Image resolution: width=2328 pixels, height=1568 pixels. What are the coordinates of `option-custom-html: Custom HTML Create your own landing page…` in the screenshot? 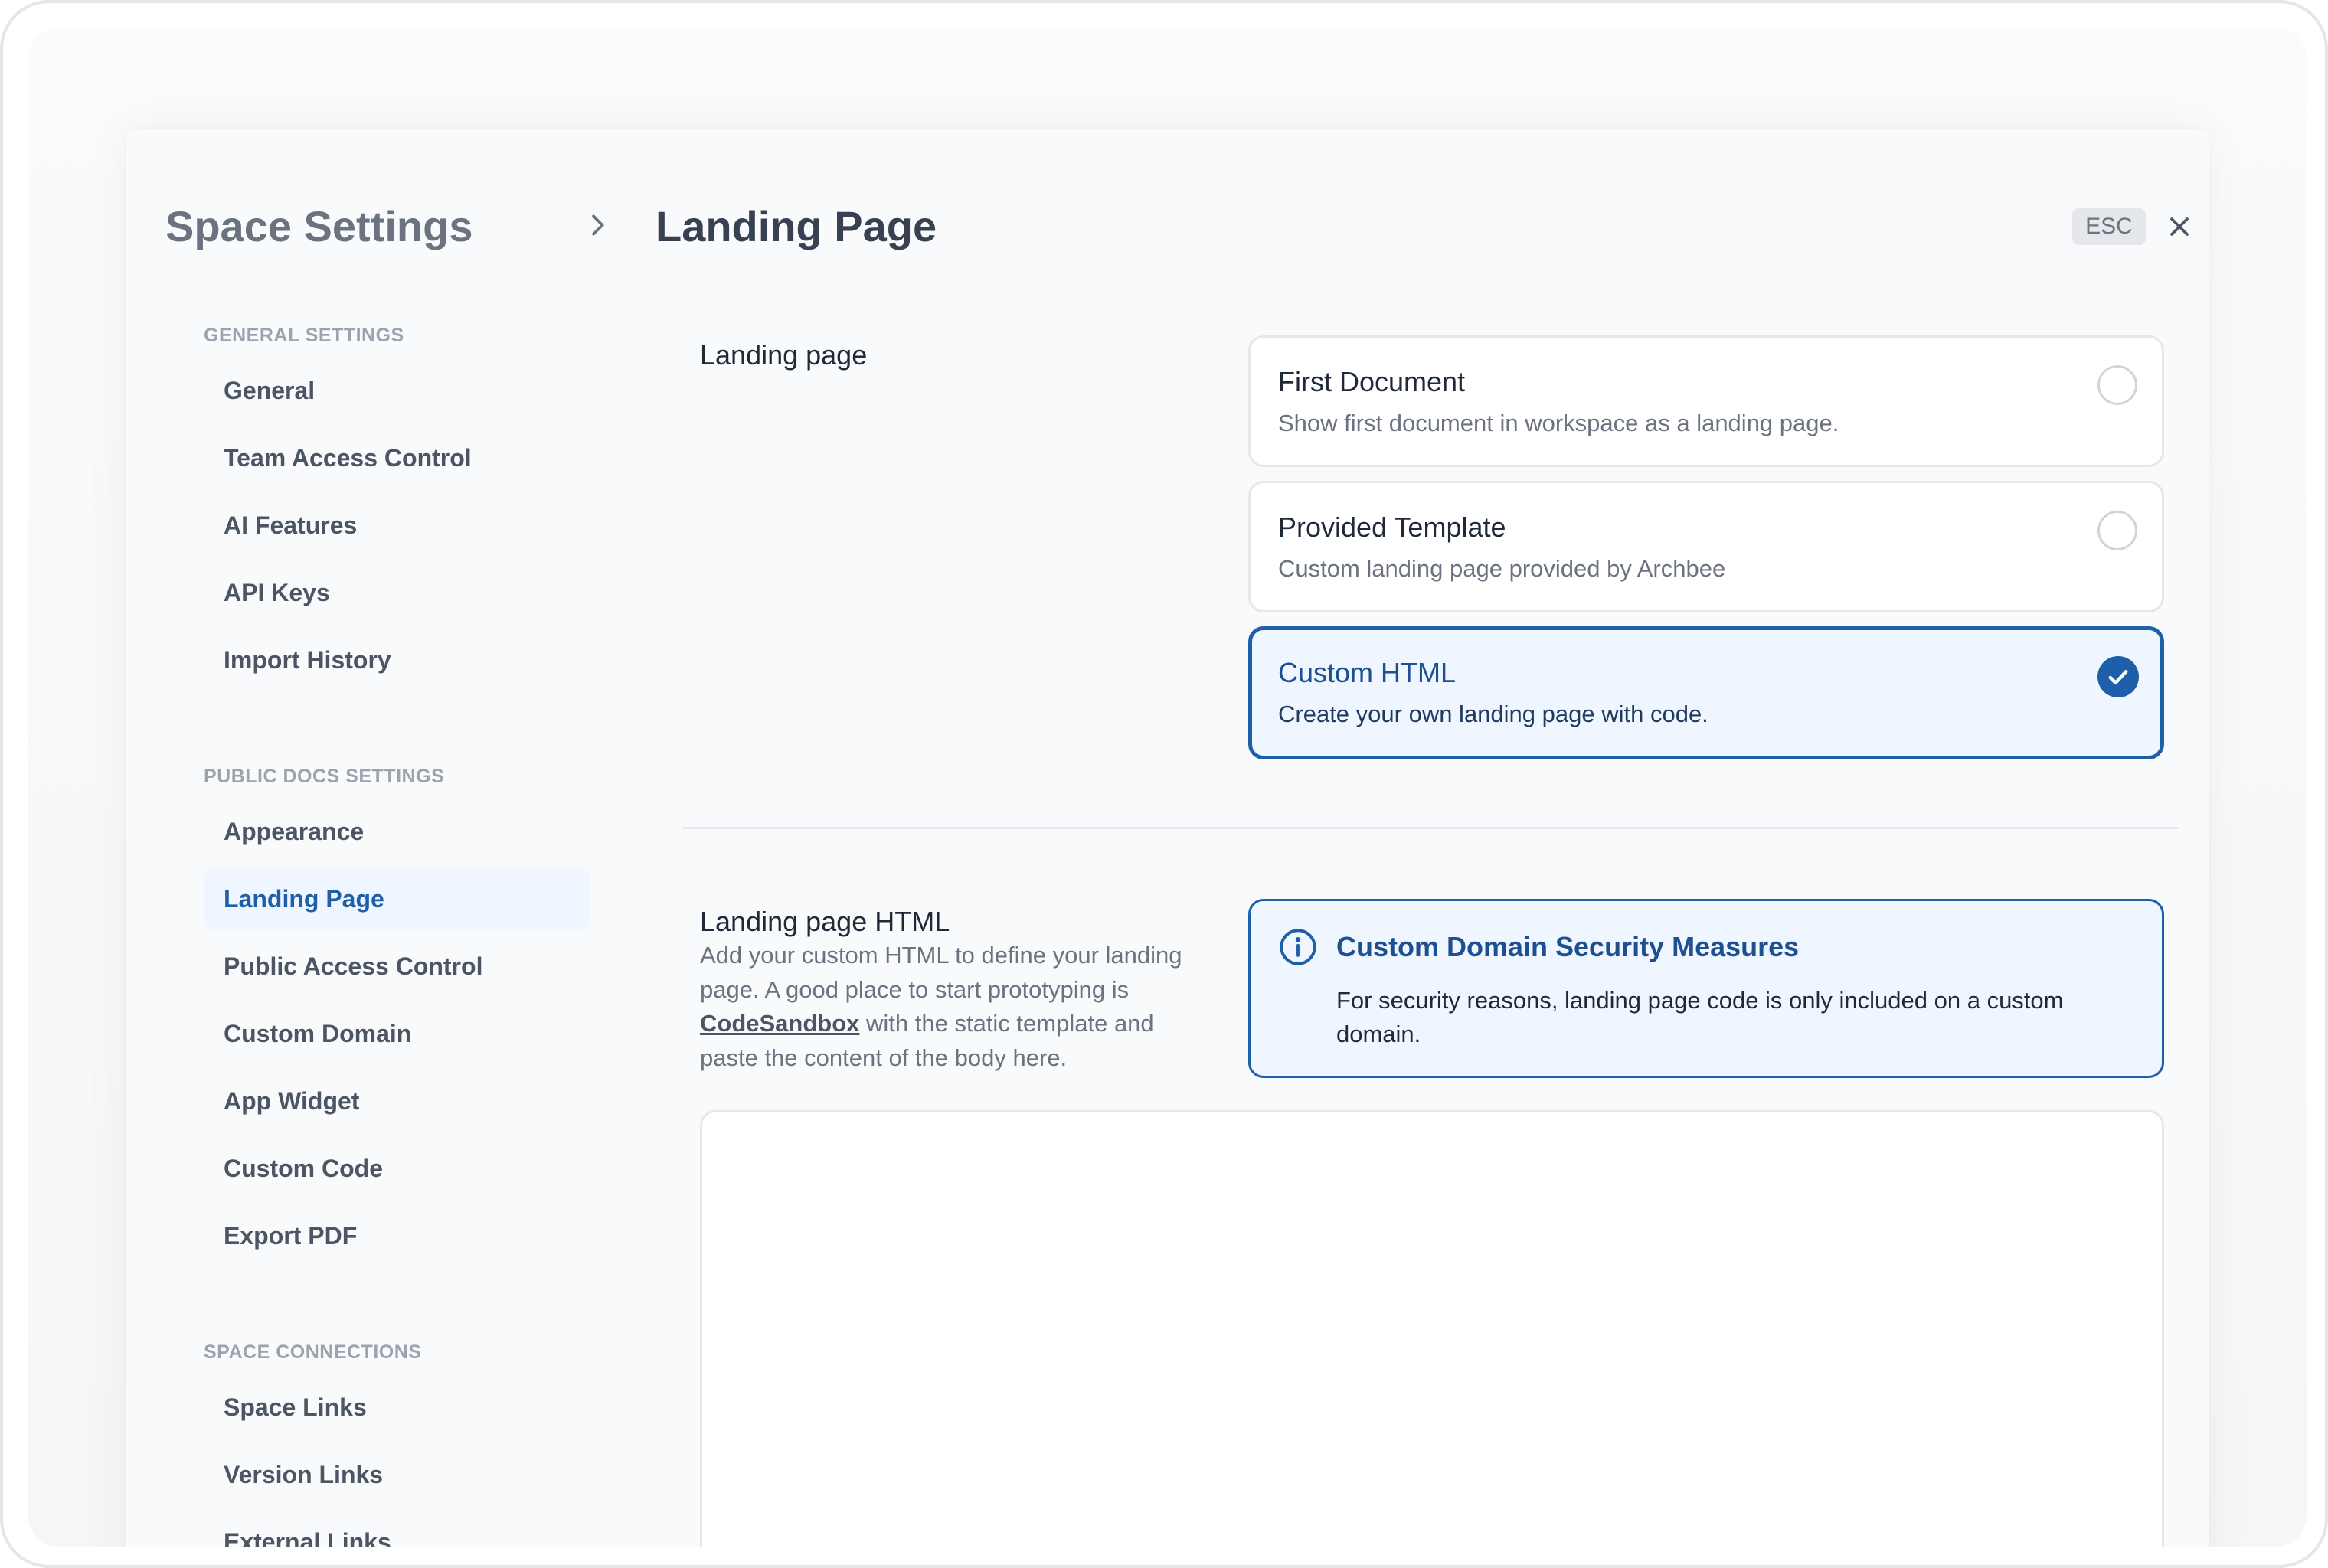 It's located at (1706, 693).